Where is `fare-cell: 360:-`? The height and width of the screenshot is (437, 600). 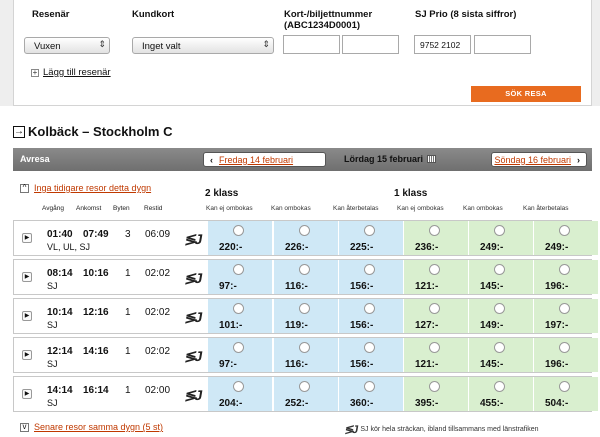
fare-cell: 360:- is located at coordinates (370, 394).